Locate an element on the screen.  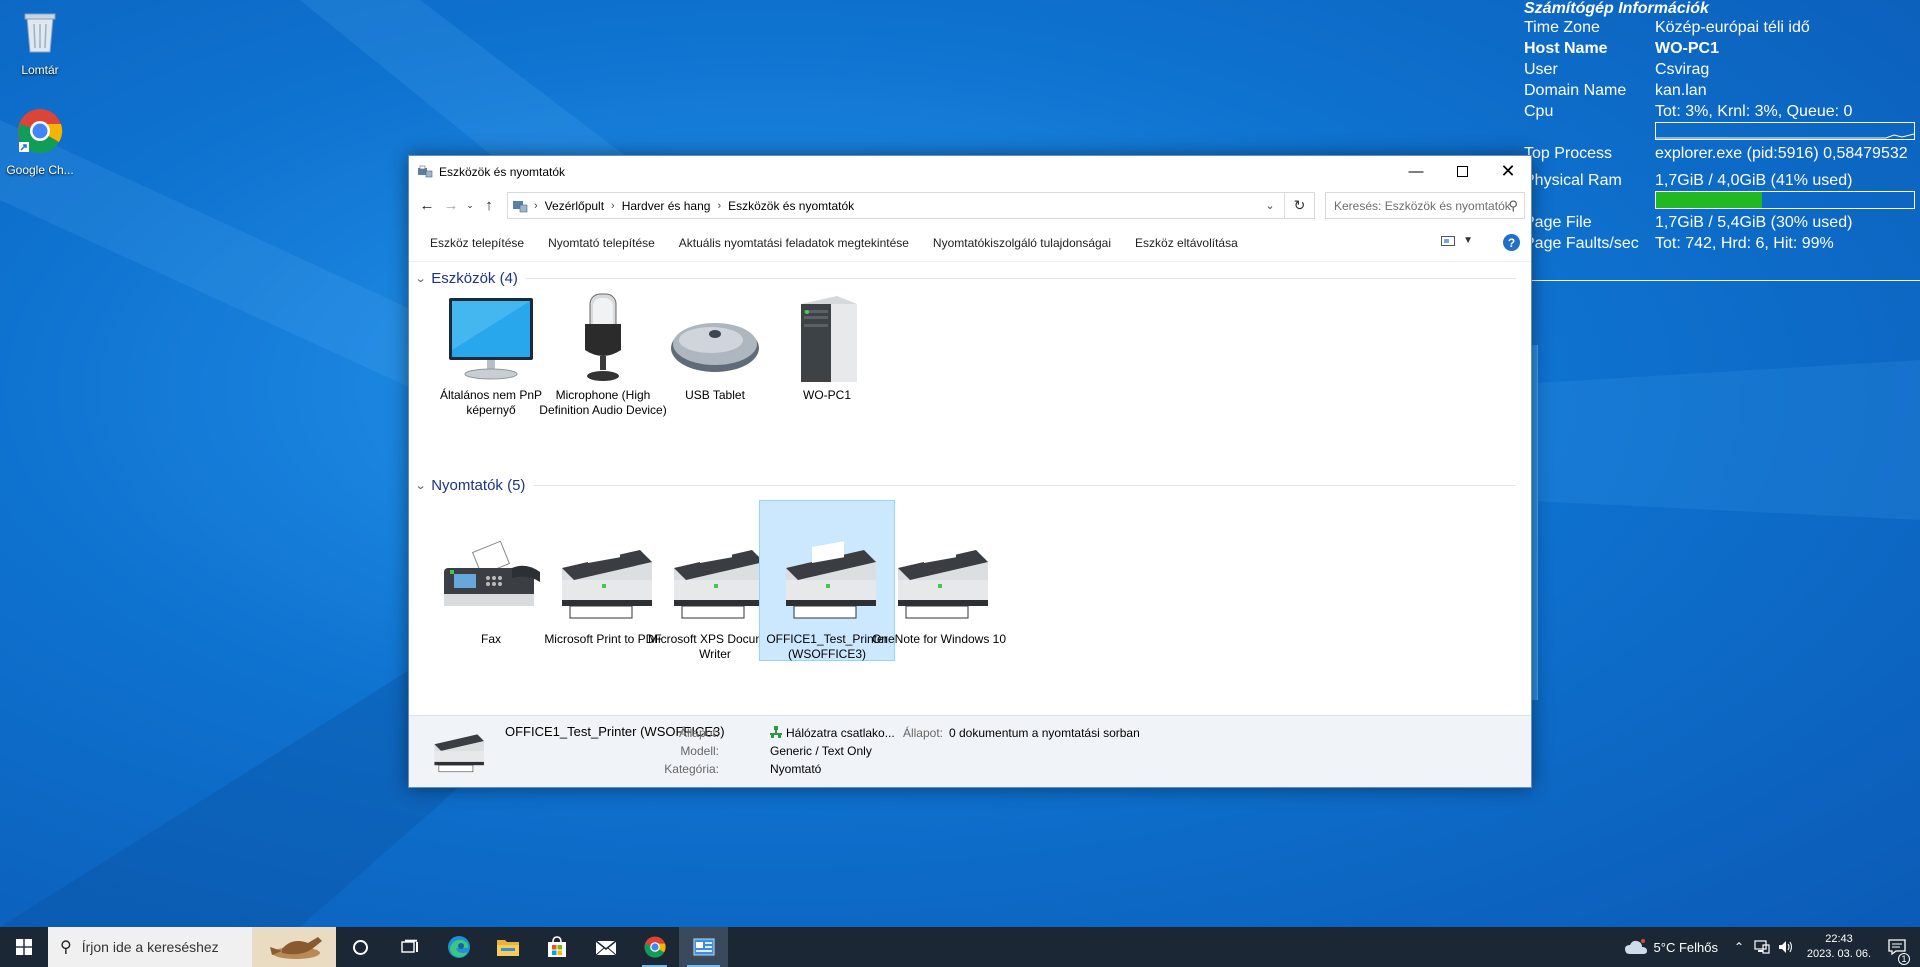
sysinfo-key: Domain Name is located at coordinates (1575, 90).